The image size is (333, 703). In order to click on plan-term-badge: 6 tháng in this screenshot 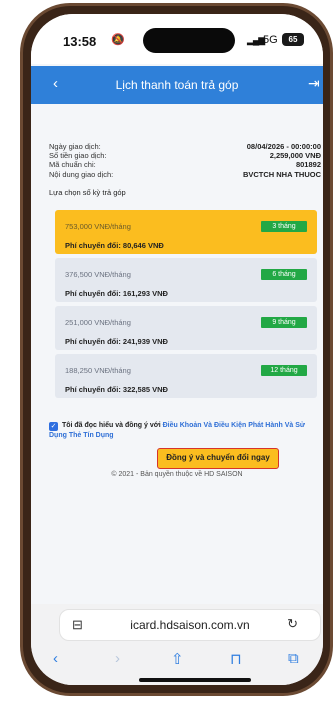, I will do `click(284, 274)`.